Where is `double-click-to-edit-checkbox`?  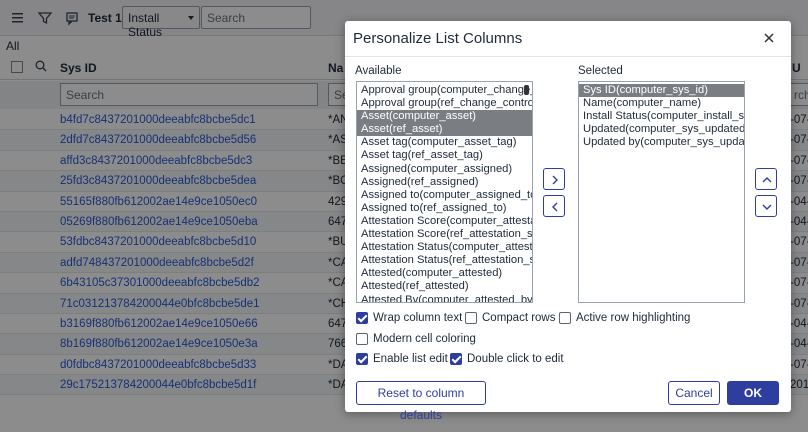 double-click-to-edit-checkbox is located at coordinates (456, 359).